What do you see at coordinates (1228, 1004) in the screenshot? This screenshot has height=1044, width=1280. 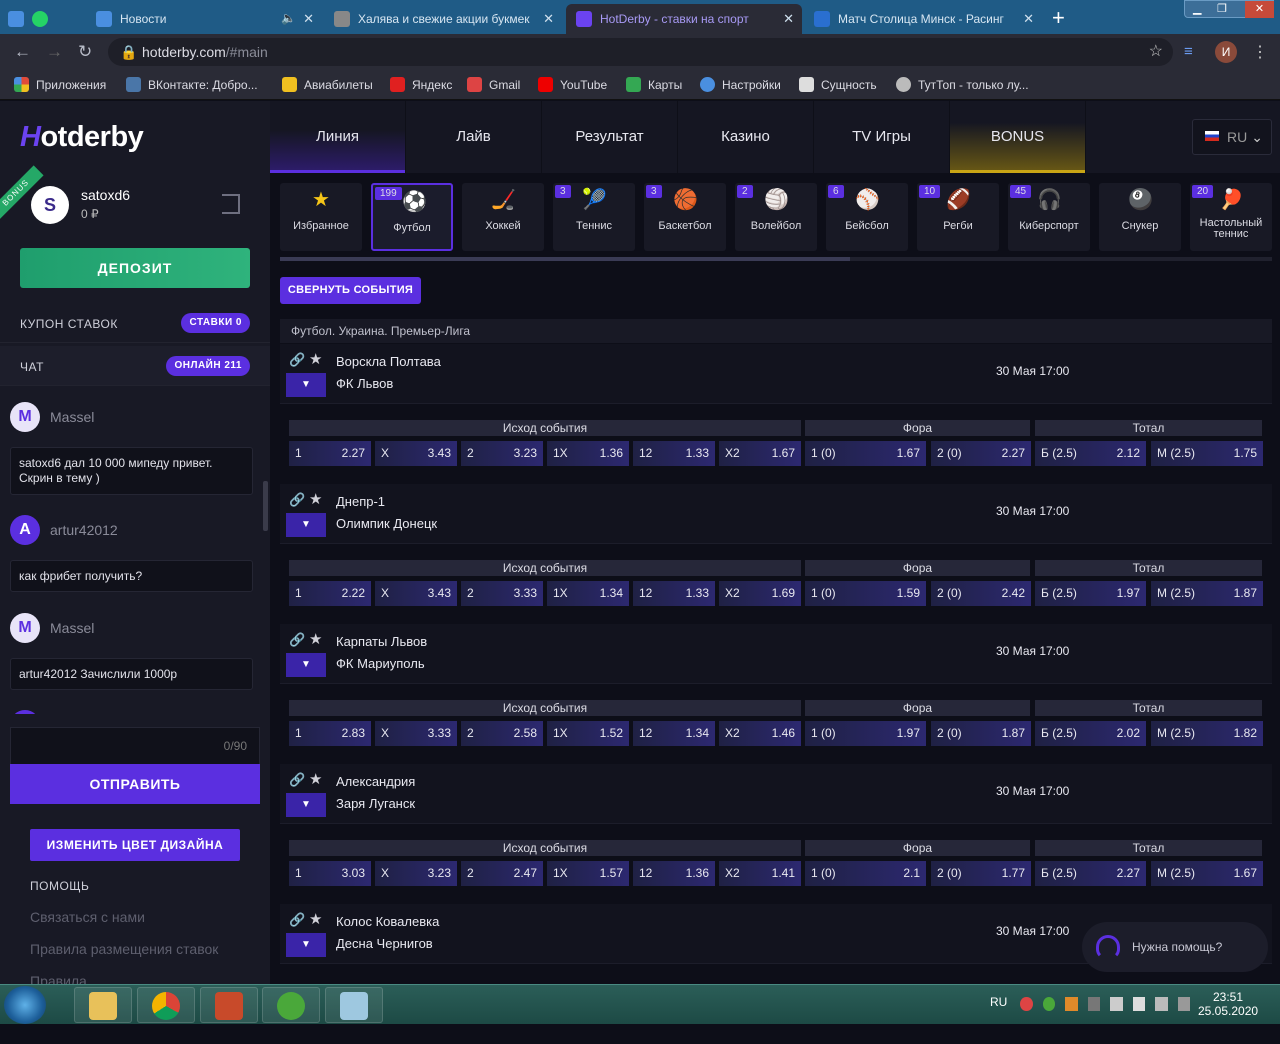 I see `clock: 23:51 25.05.2020` at bounding box center [1228, 1004].